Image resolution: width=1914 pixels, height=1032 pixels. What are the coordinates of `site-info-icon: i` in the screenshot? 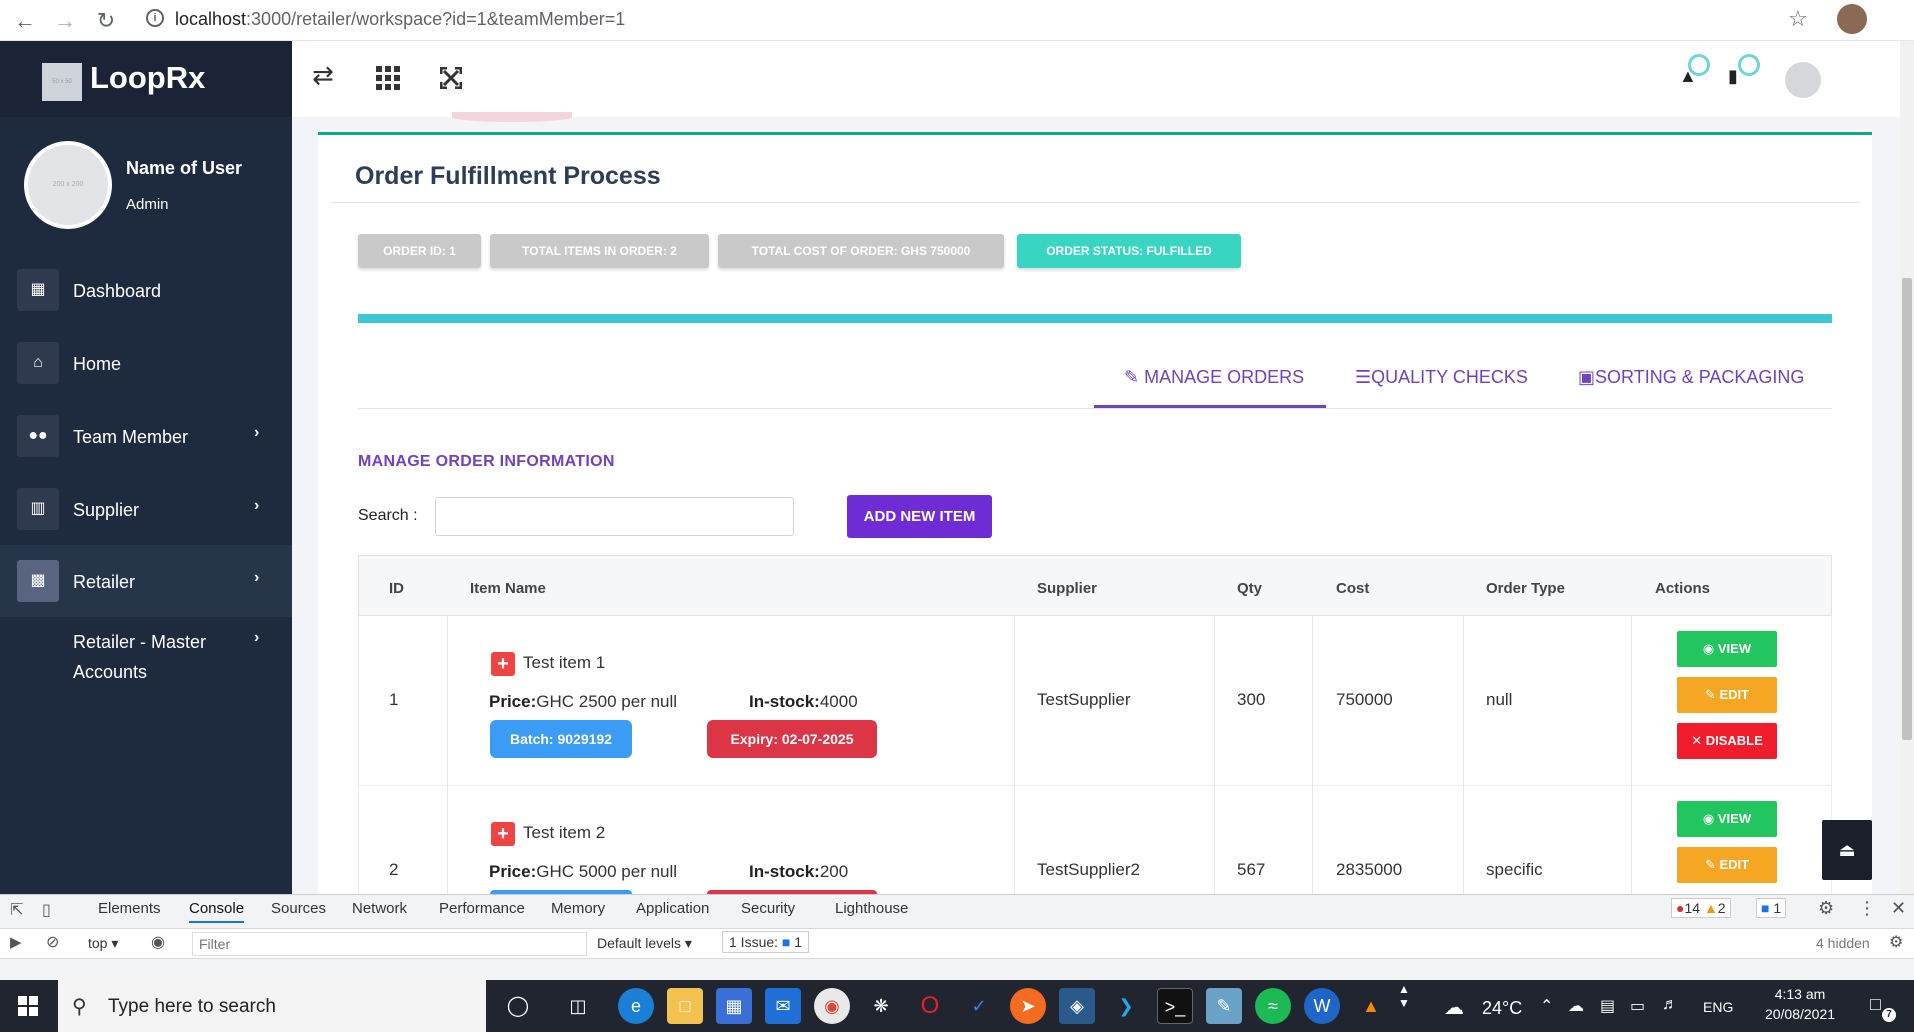 It's located at (155, 18).